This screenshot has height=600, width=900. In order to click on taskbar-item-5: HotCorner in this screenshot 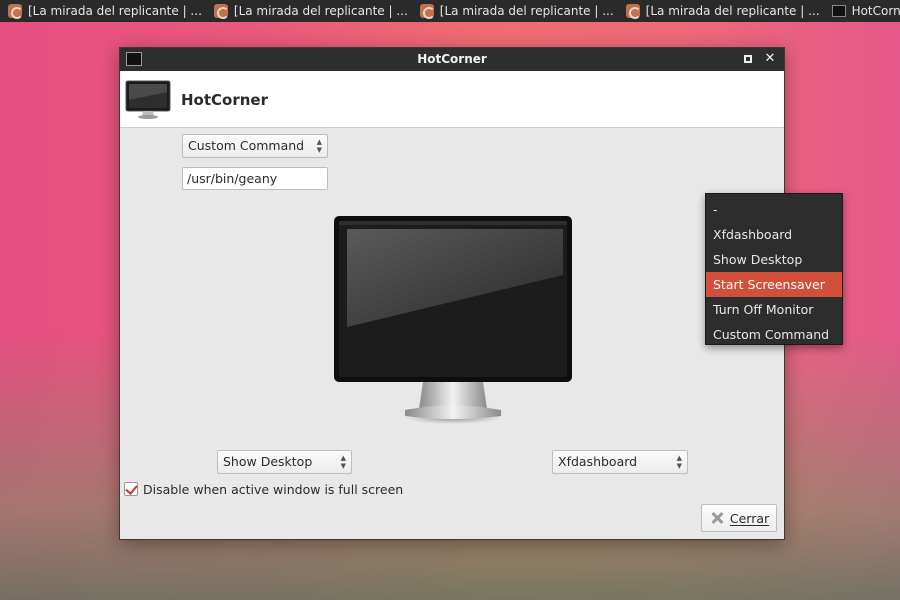, I will do `click(863, 11)`.